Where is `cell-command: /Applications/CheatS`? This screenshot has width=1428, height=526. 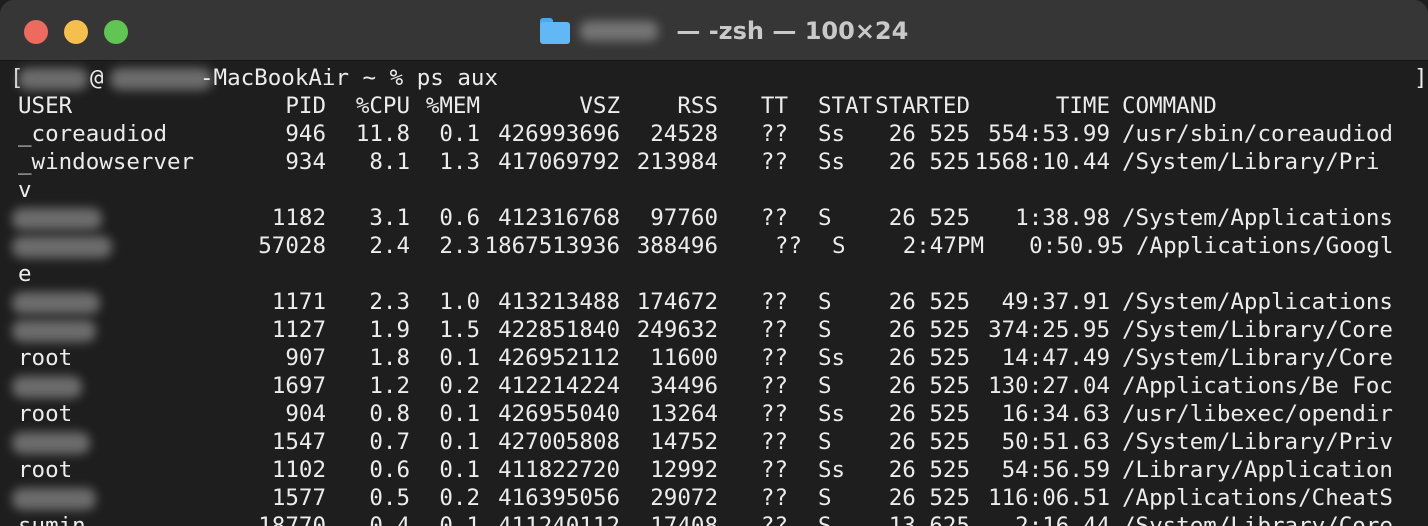 cell-command: /Applications/CheatS is located at coordinates (1257, 498).